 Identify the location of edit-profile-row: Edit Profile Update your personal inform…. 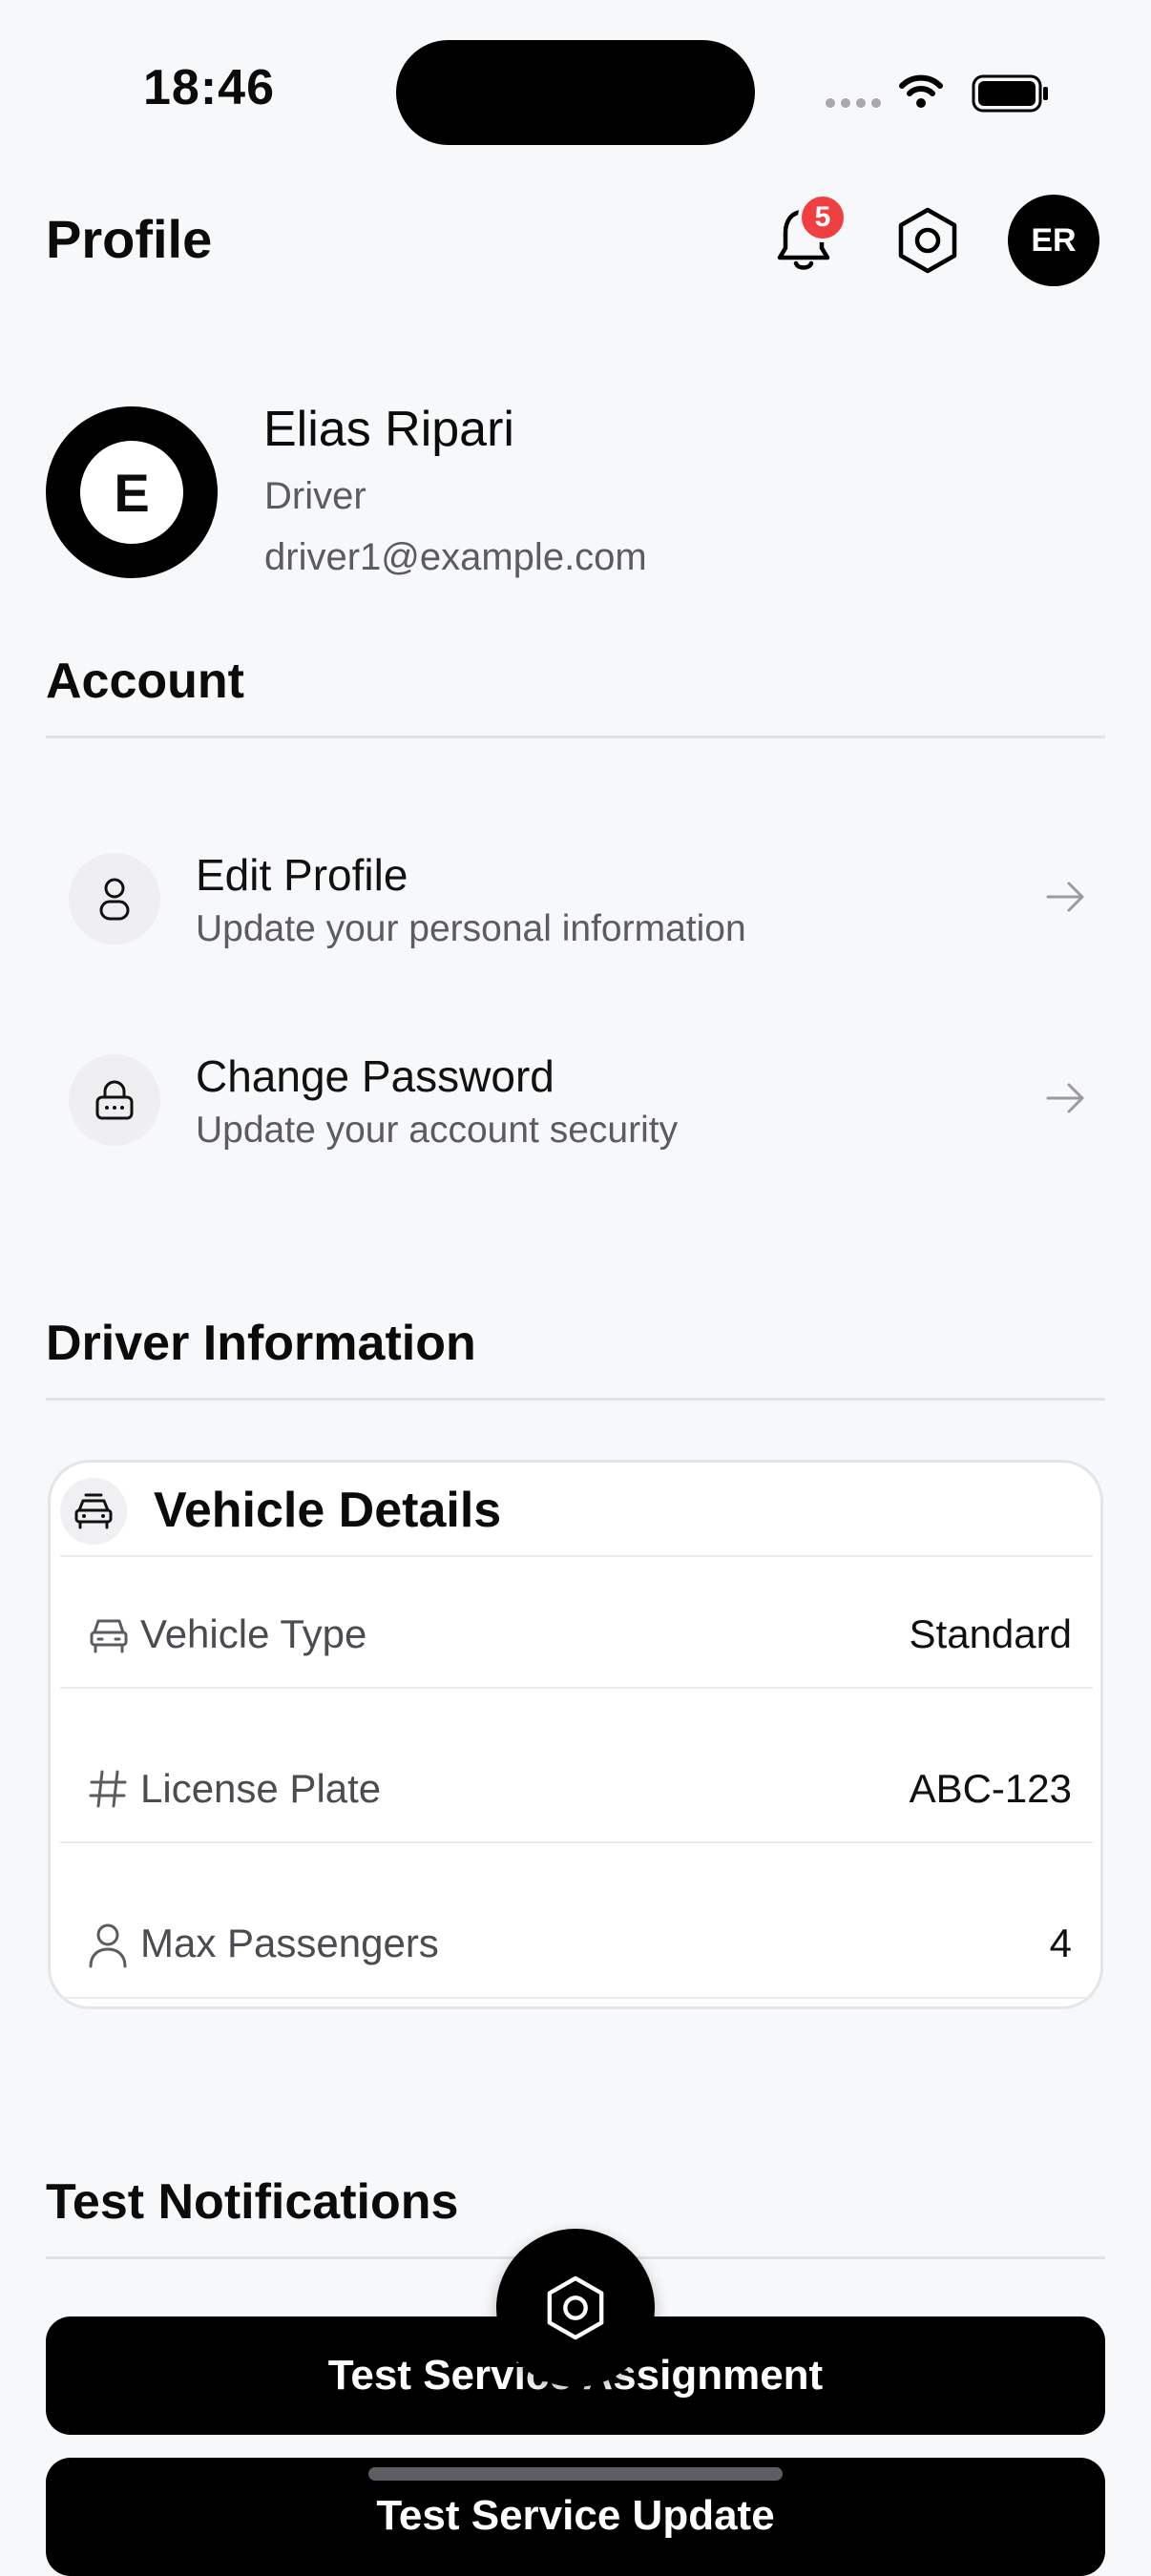
(575, 897).